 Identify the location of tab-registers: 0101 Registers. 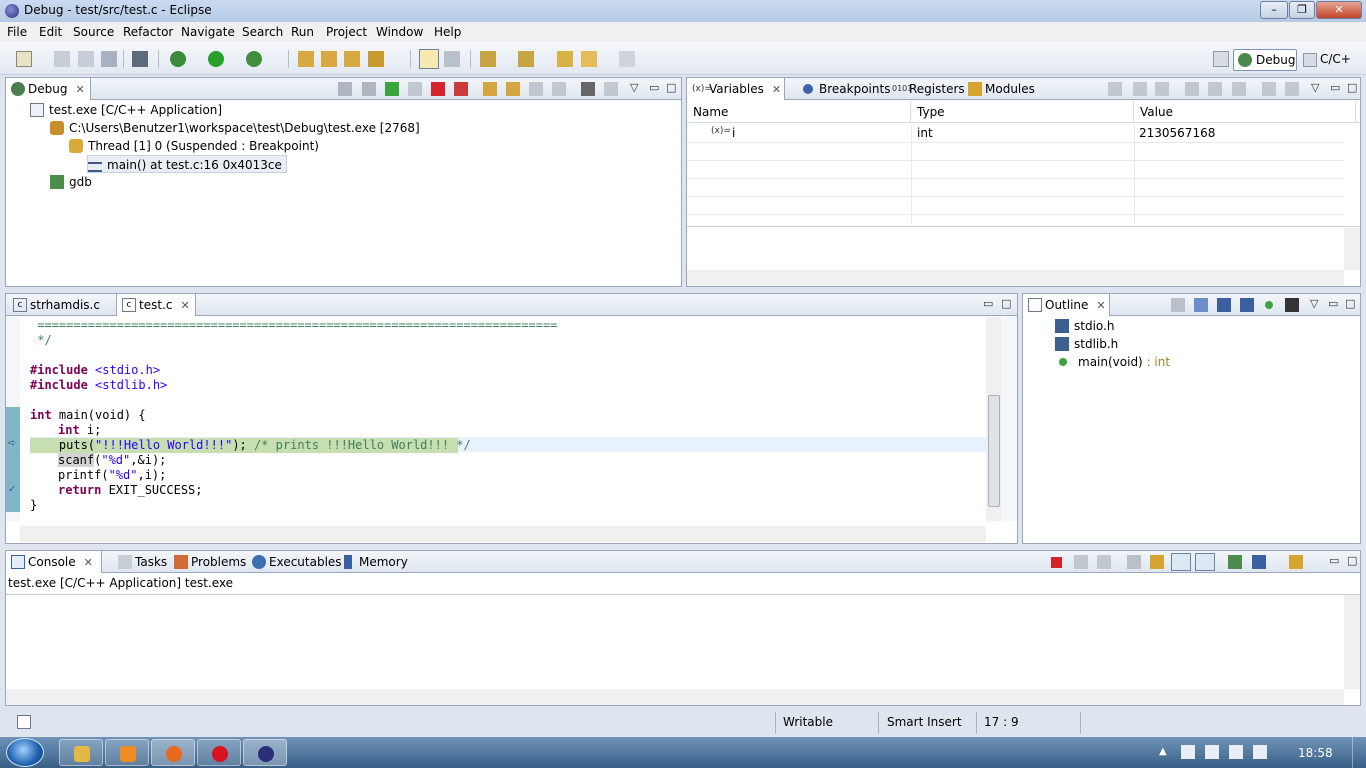
(926, 89).